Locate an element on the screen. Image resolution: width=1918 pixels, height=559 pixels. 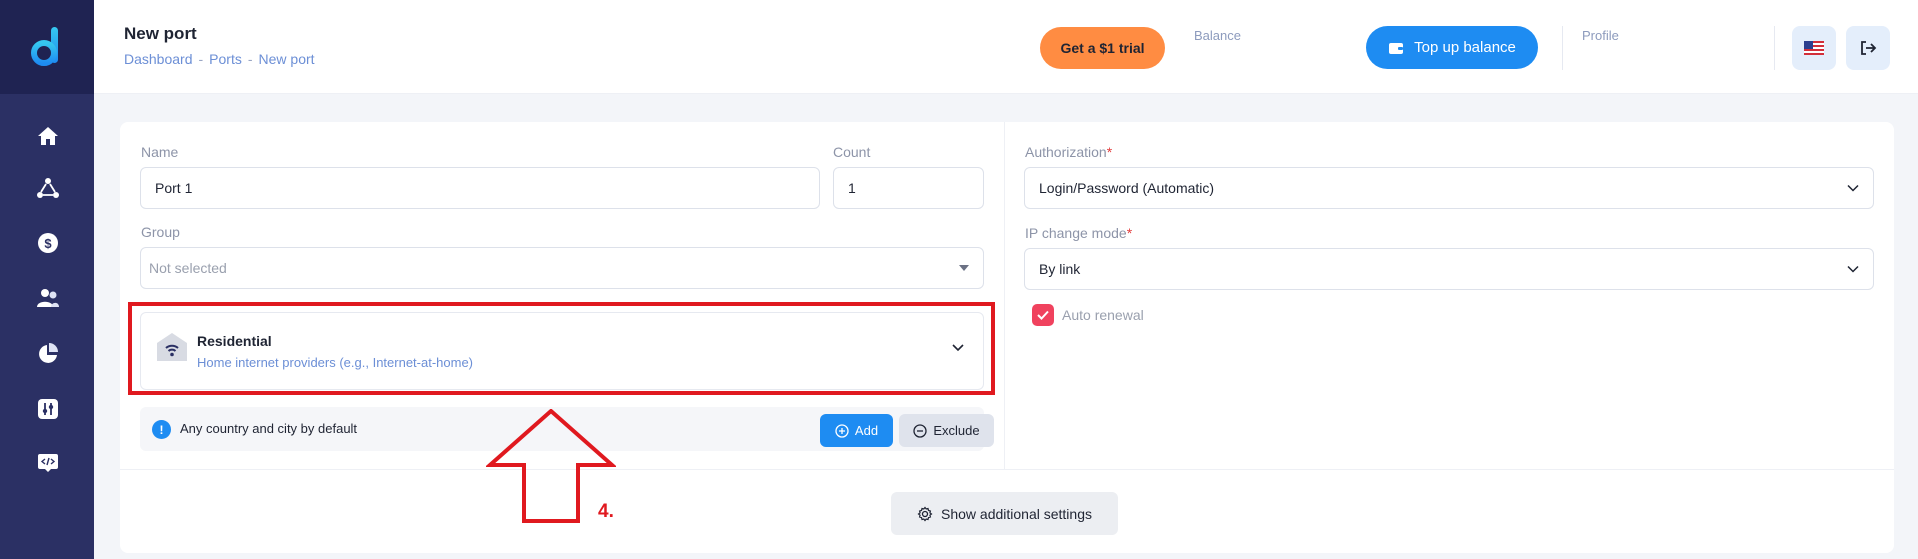
wallet-icon is located at coordinates (1396, 48).